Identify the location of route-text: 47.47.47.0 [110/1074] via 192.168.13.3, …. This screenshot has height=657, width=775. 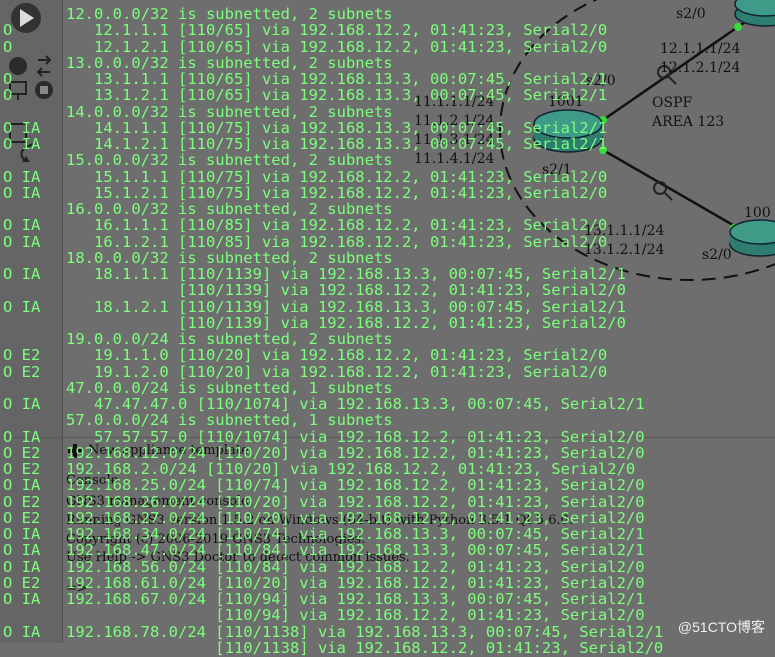
(355, 404).